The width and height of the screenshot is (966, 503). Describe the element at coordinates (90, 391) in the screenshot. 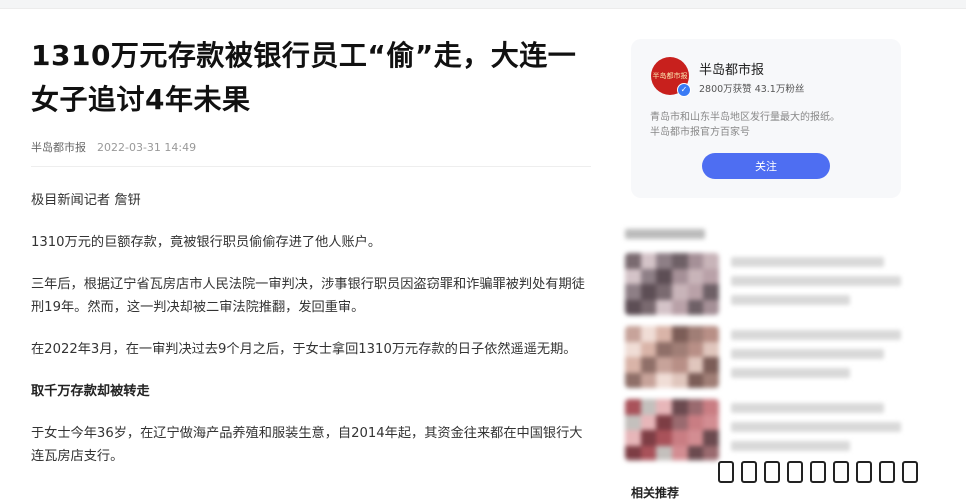

I see `section-heading: 取千万存款却被转走` at that location.